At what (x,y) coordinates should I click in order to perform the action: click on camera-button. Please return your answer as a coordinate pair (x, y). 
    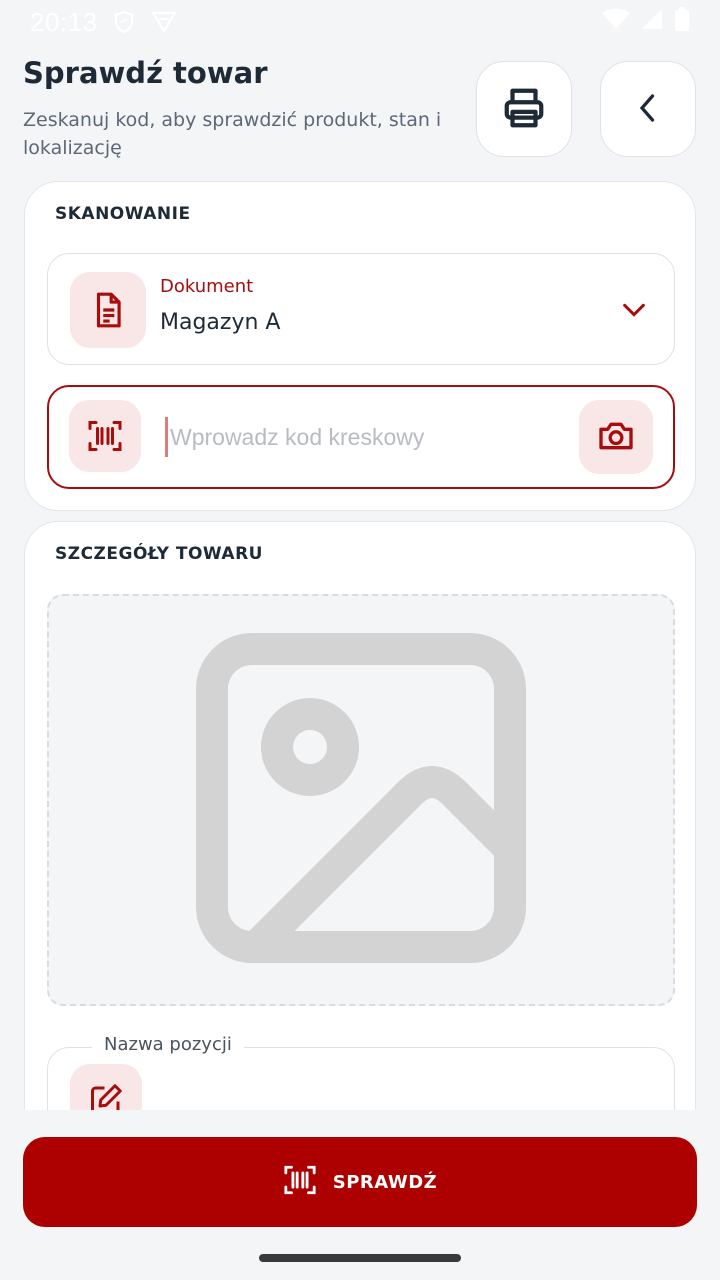
    Looking at the image, I should click on (616, 437).